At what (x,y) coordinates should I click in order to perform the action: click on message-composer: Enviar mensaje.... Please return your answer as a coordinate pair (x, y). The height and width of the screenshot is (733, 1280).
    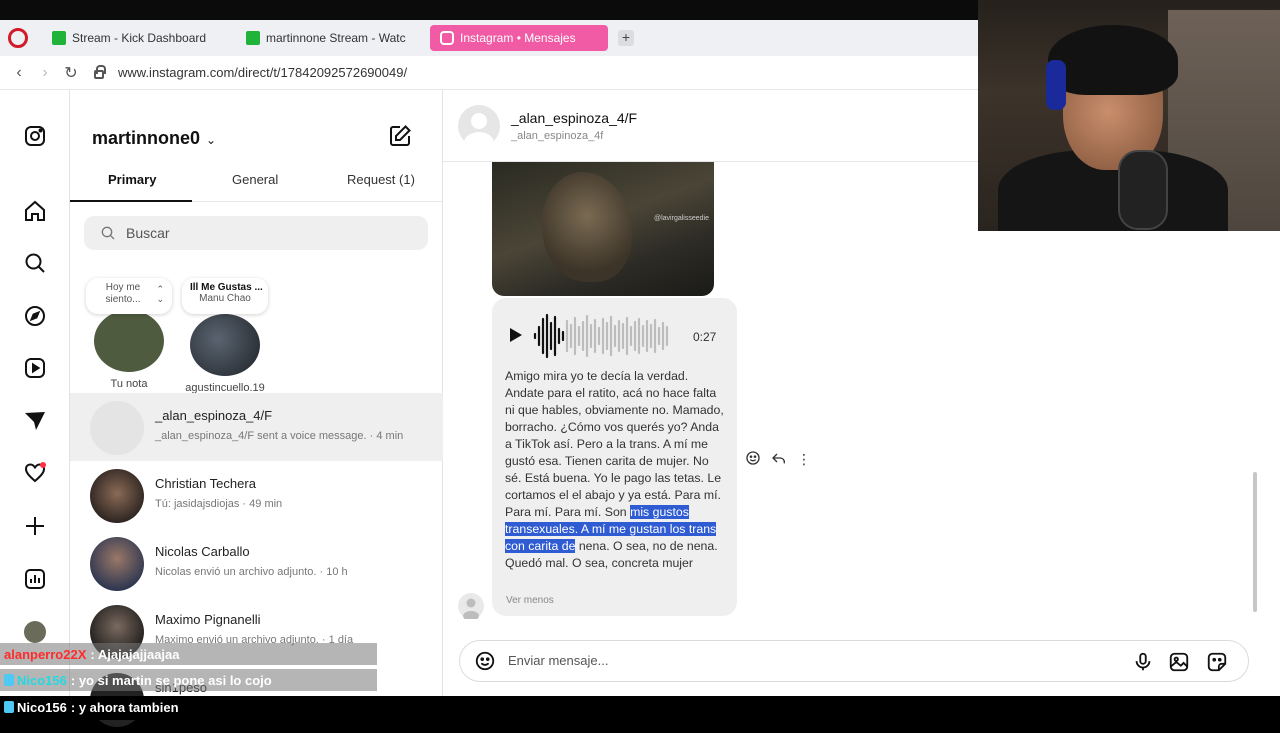
    Looking at the image, I should click on (854, 661).